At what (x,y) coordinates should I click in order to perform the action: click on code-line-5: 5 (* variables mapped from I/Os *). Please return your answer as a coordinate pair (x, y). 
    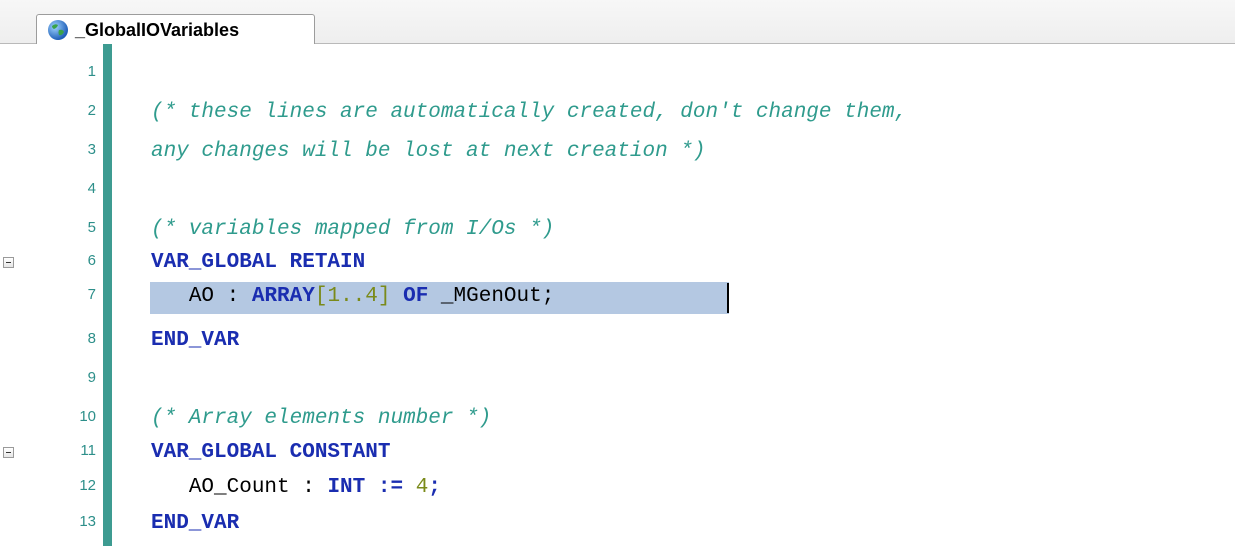
    Looking at the image, I should click on (617, 230).